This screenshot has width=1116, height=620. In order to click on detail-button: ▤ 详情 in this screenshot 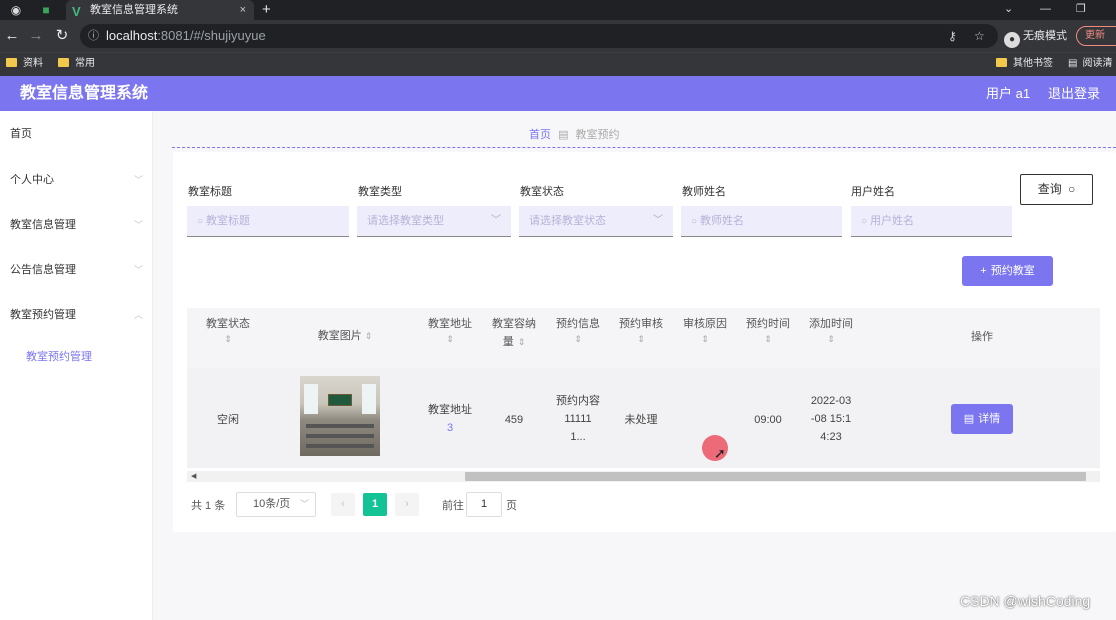, I will do `click(982, 419)`.